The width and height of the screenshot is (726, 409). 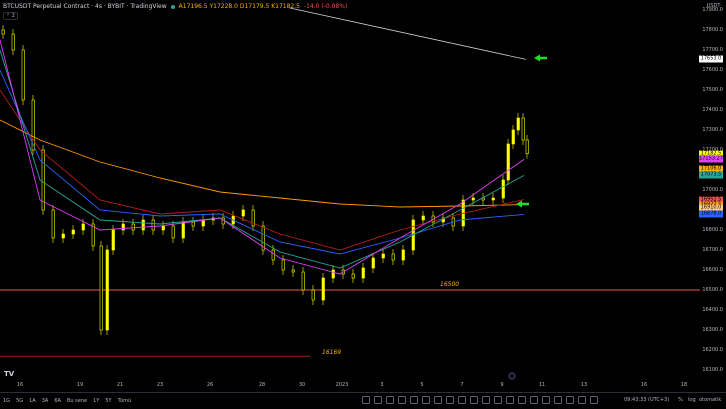 I want to click on time-tick: 23, so click(x=160, y=385).